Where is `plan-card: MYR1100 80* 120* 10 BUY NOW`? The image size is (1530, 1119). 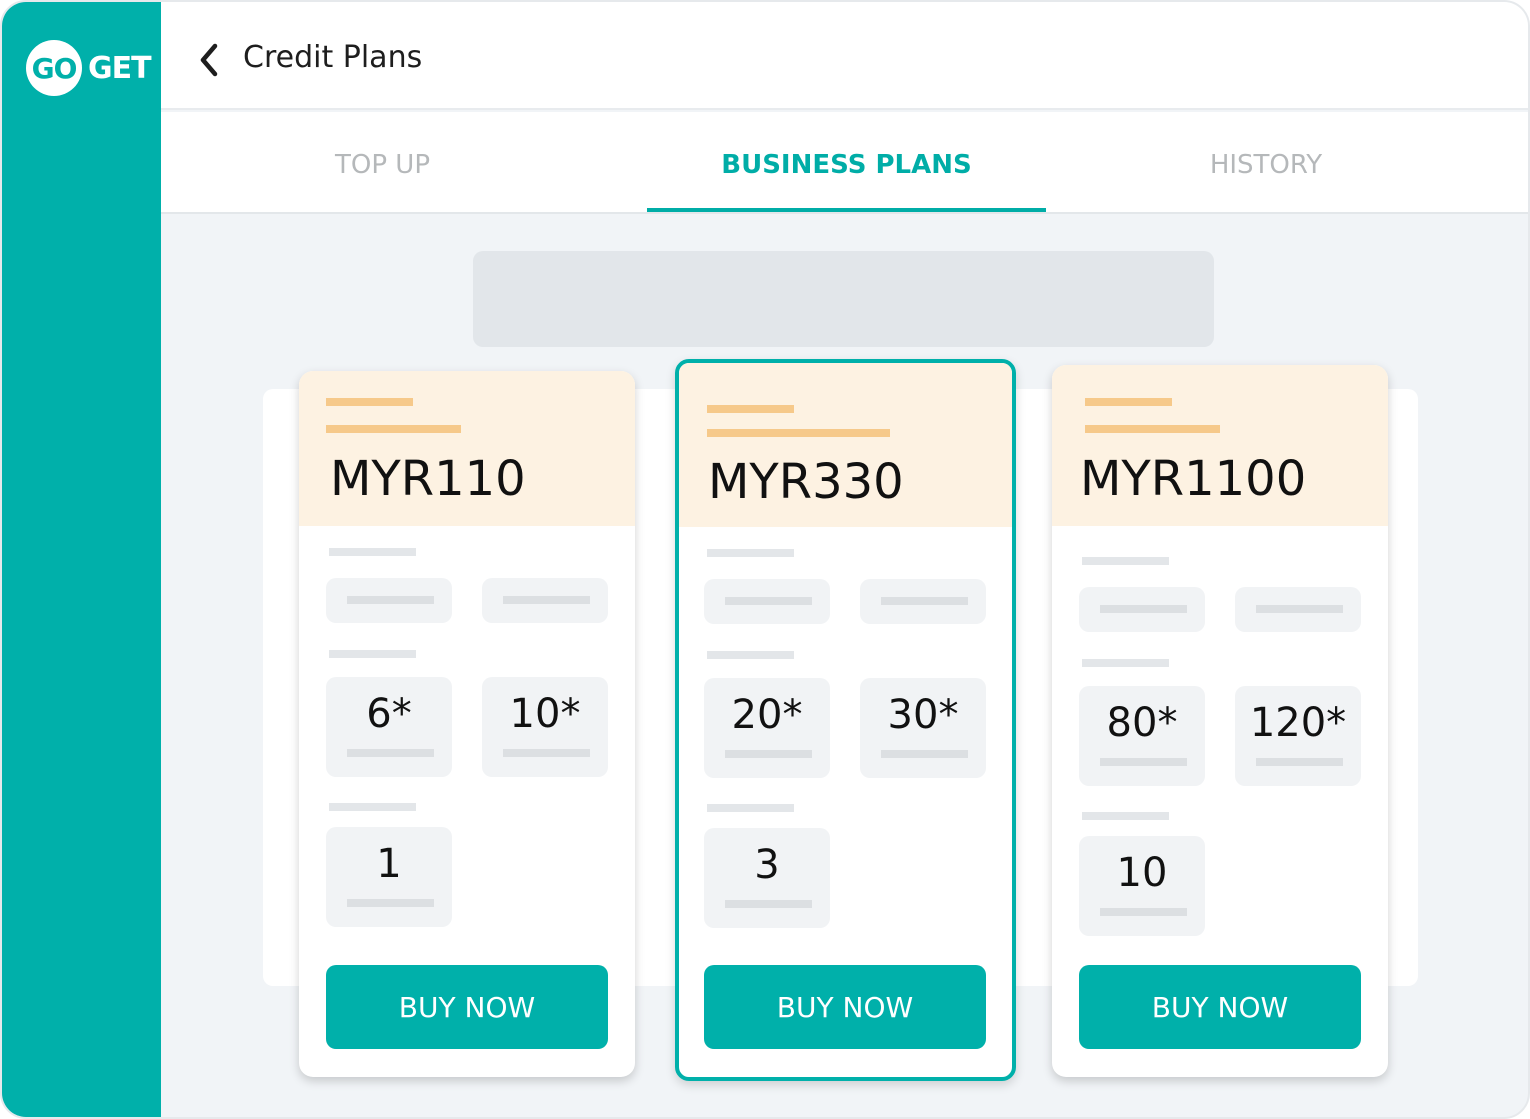
plan-card: MYR1100 80* 120* 10 BUY NOW is located at coordinates (1220, 721).